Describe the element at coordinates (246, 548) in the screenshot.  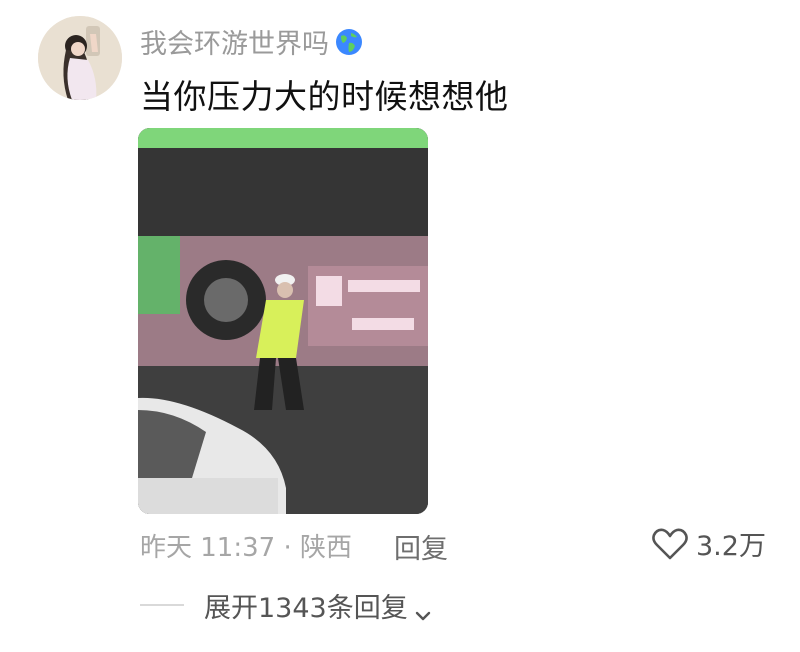
I see `comment-time-location: 昨天 11:37 · 陕西` at that location.